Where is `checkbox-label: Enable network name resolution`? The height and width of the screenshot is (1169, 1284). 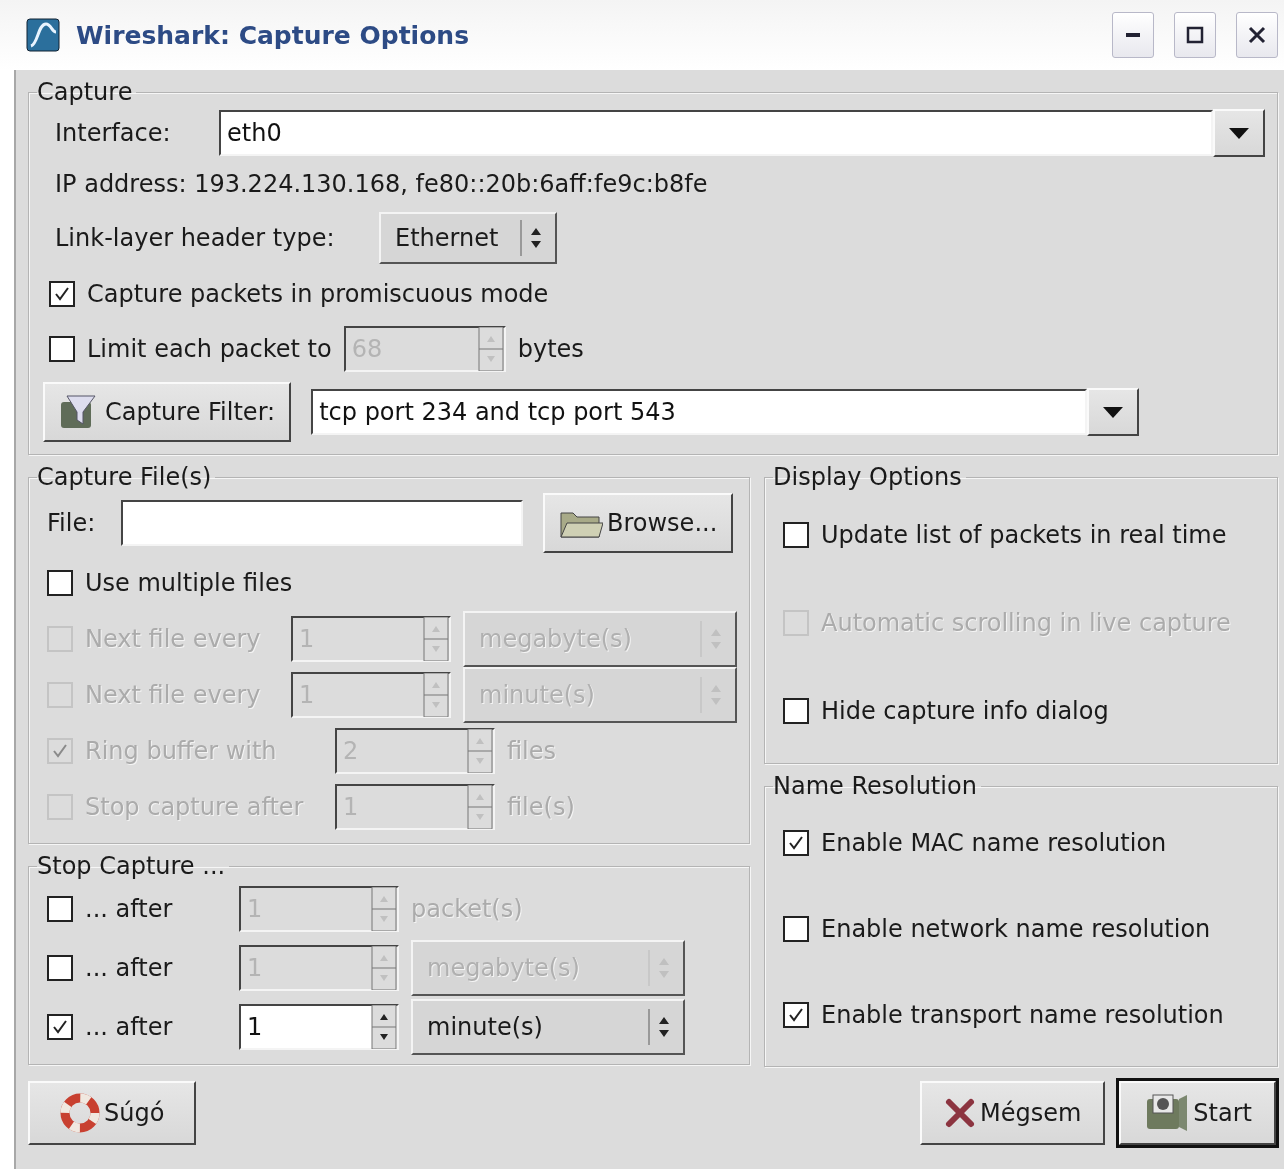
checkbox-label: Enable network name resolution is located at coordinates (1016, 929).